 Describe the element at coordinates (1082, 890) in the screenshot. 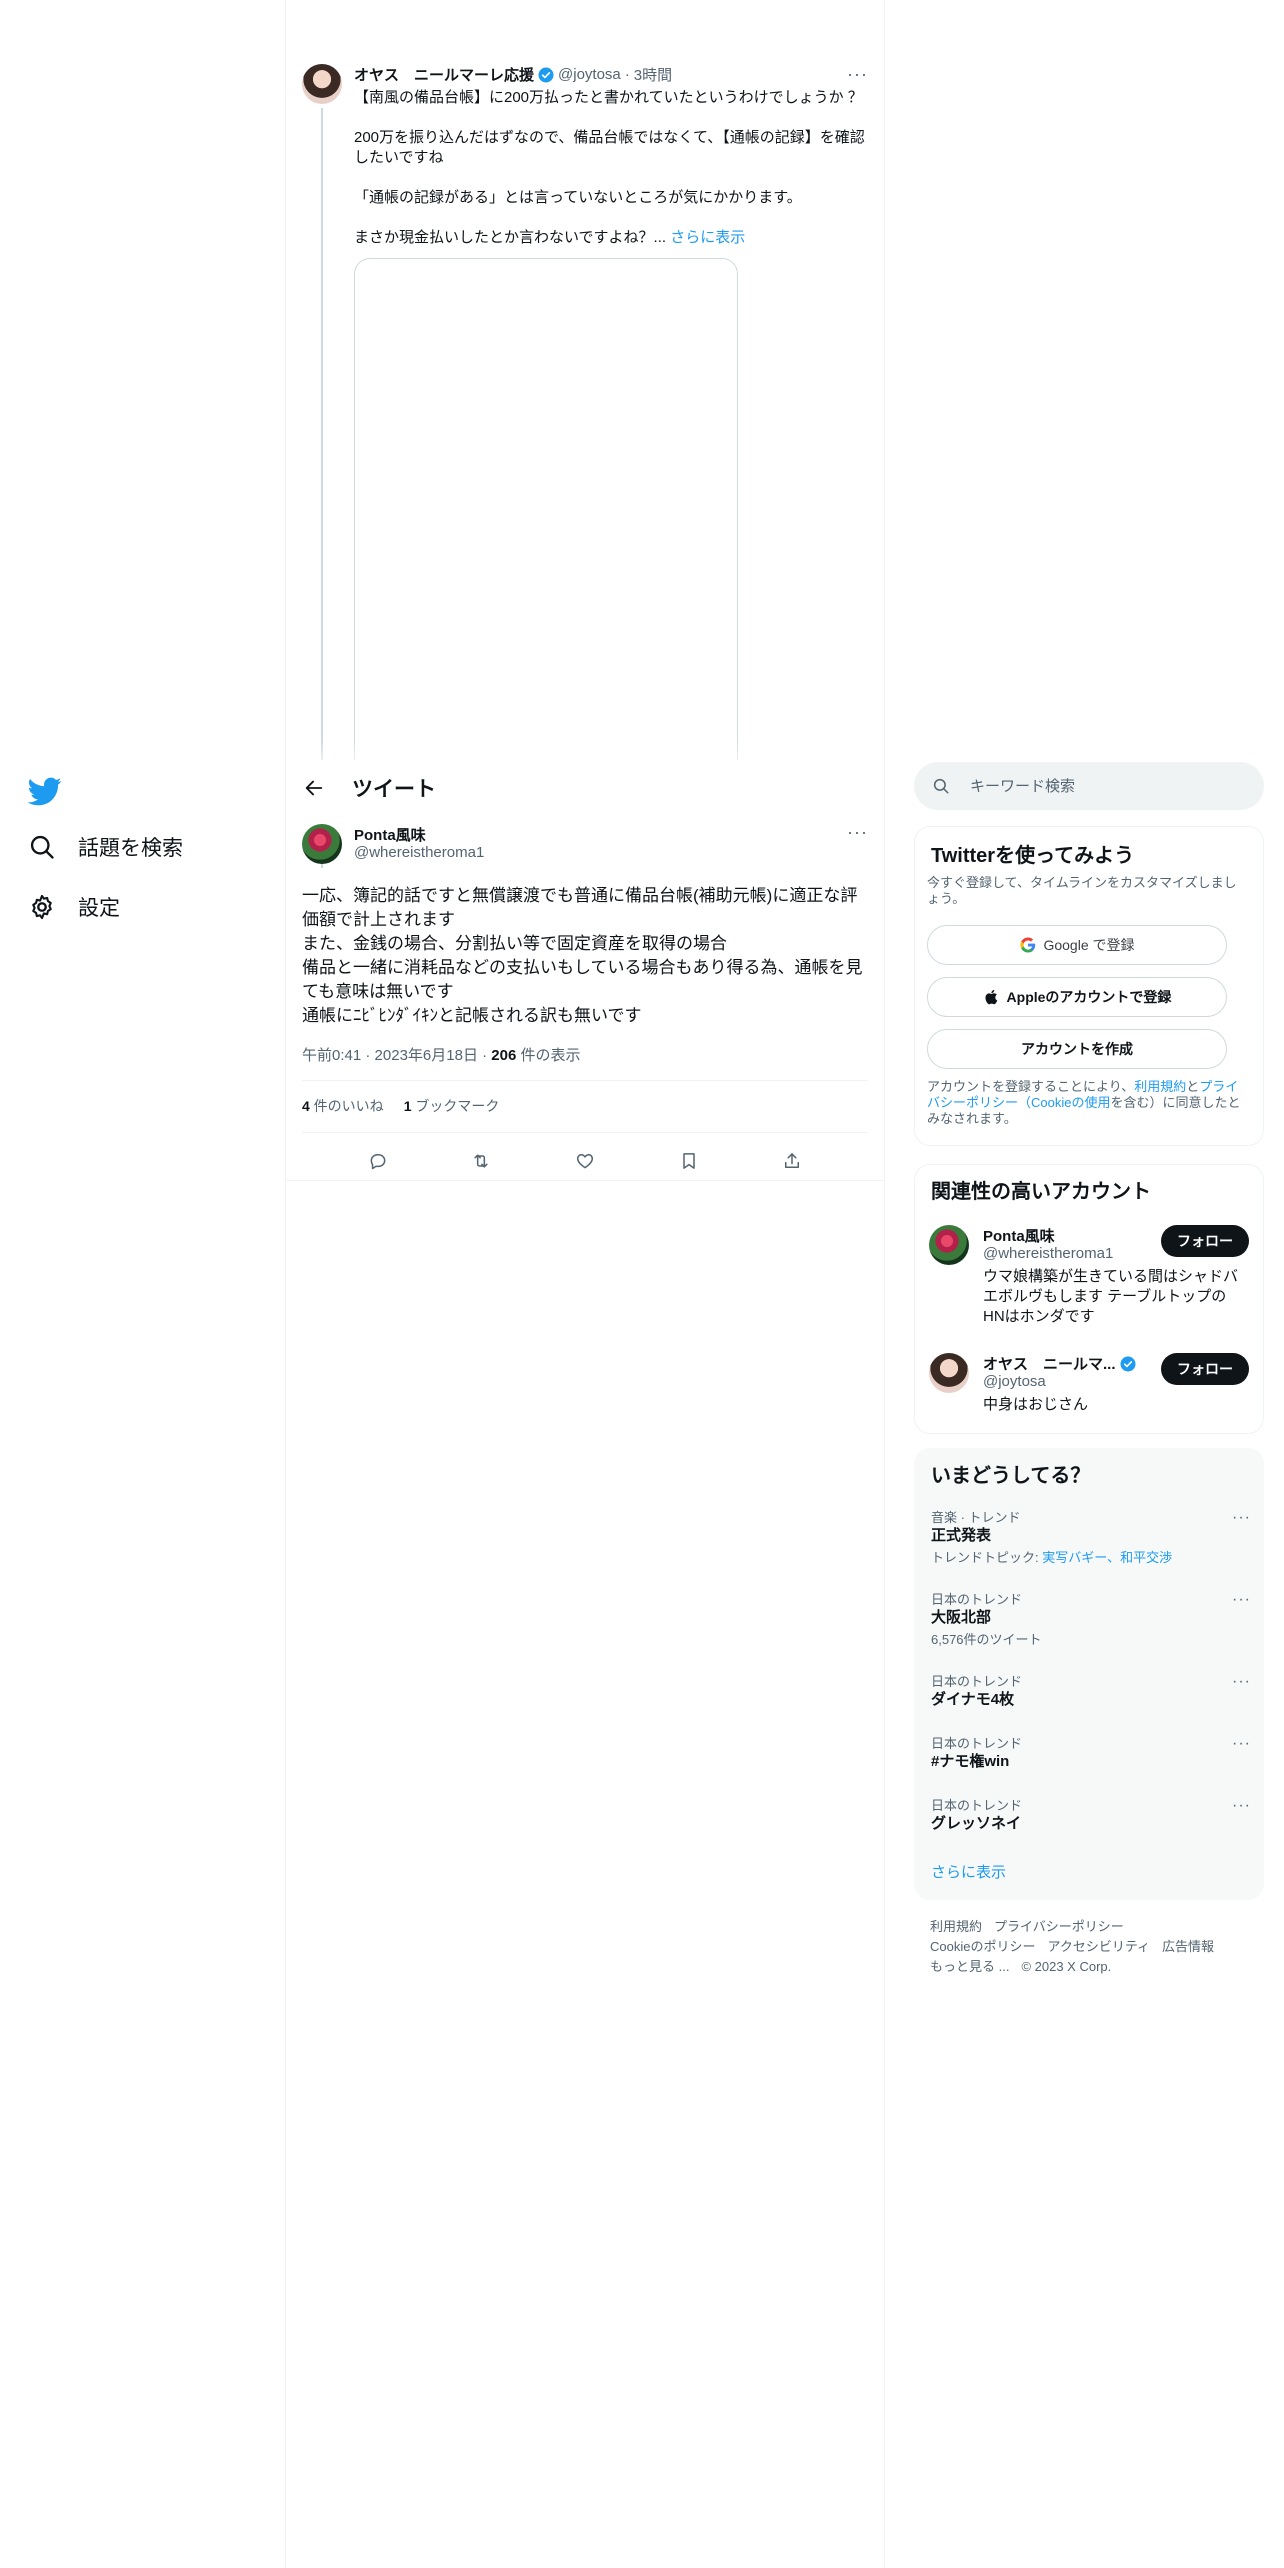

I see `signup-description: 今すぐ登録して、タイムラインをカスタマイズしましょう。` at that location.